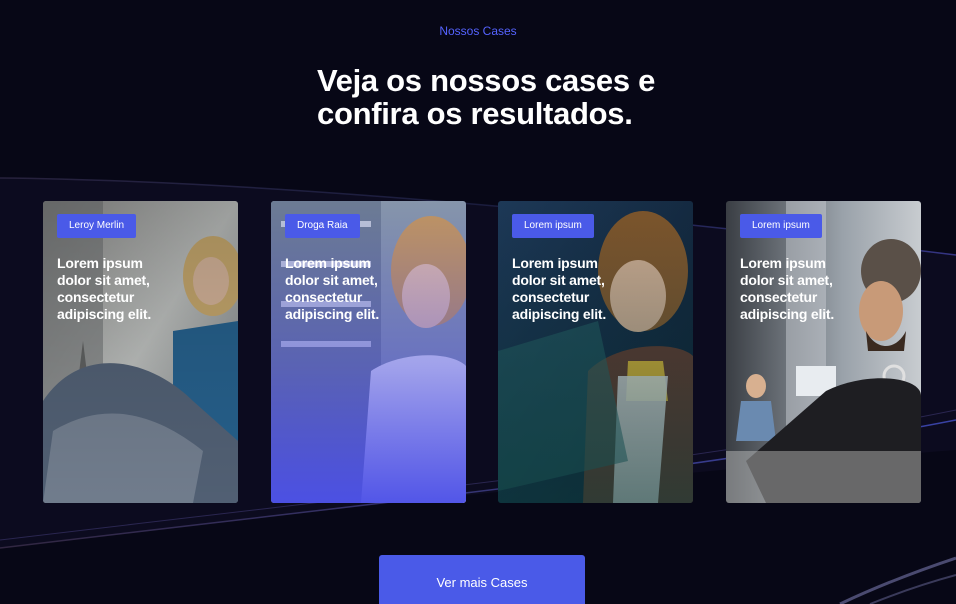  I want to click on case-photo-man-with-headphones, so click(823, 352).